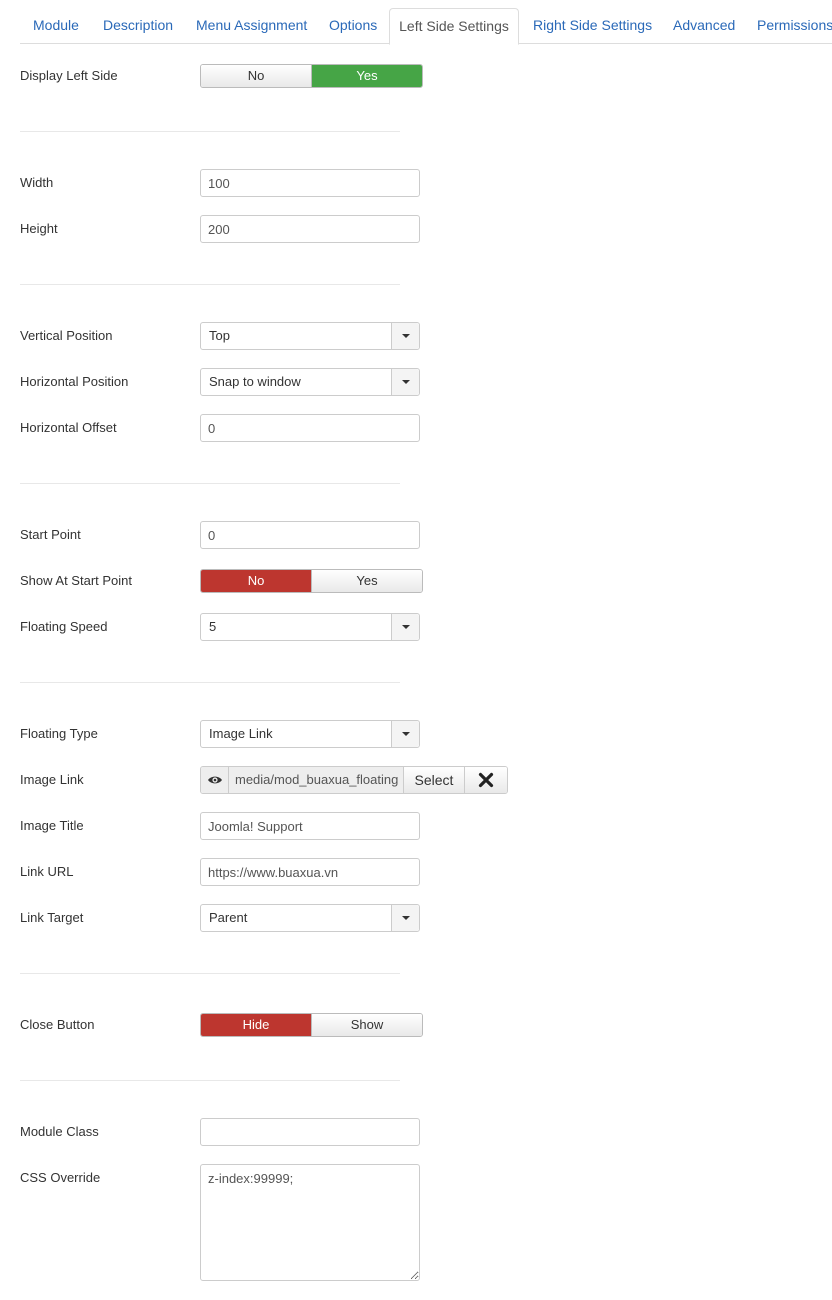 The height and width of the screenshot is (1300, 832). What do you see at coordinates (310, 336) in the screenshot?
I see `vertical-position-select: Top` at bounding box center [310, 336].